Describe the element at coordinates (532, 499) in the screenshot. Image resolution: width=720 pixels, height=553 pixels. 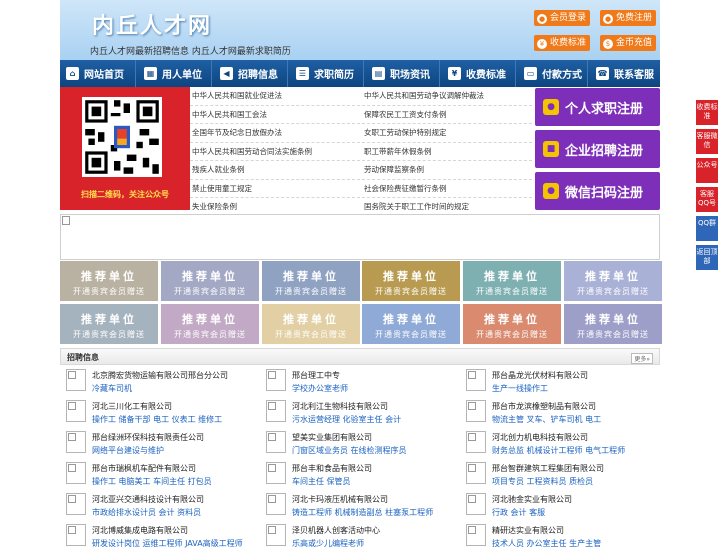
I see `company-name: 河北驰金实业有限公司` at that location.